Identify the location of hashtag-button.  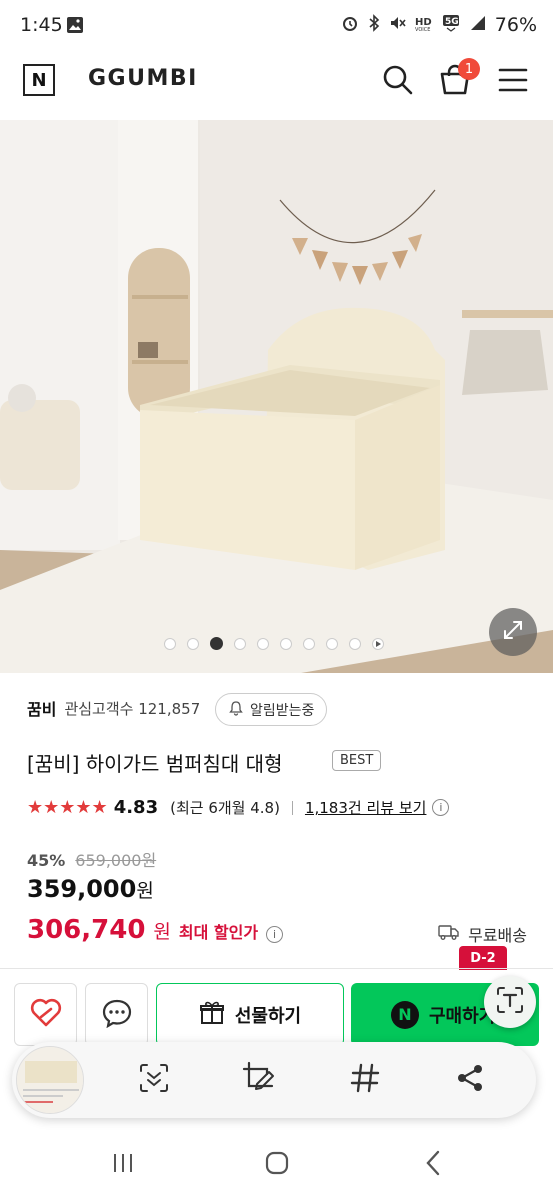
(365, 1080).